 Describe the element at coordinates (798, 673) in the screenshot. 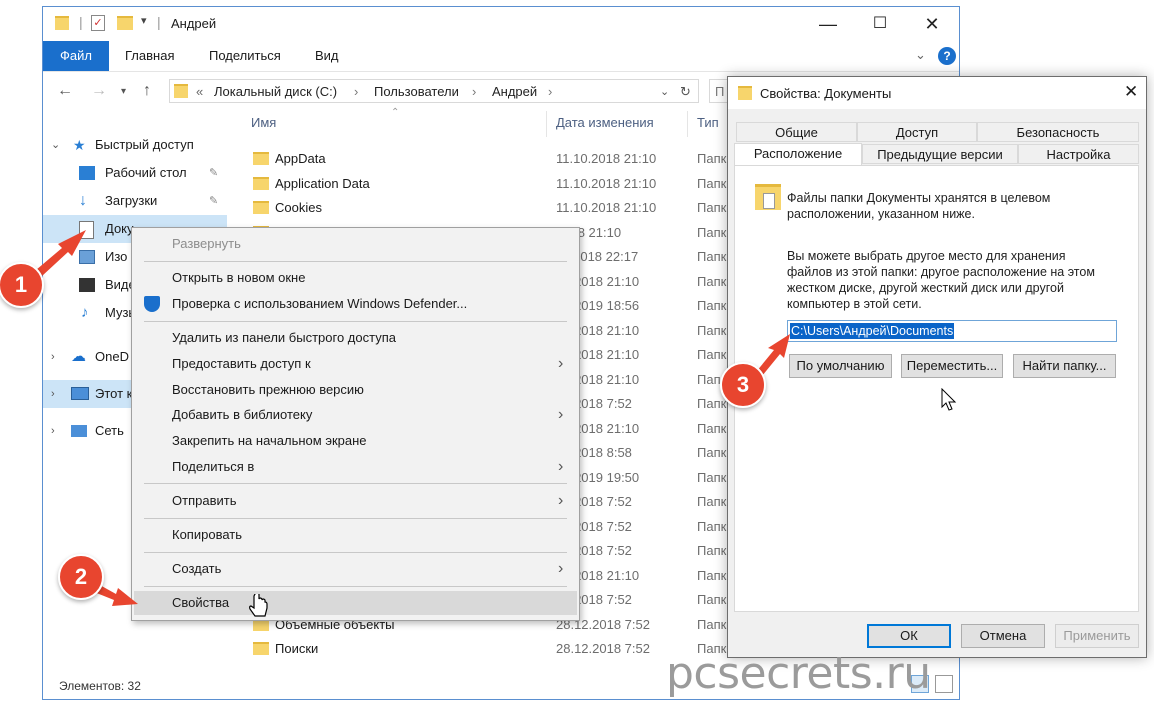

I see `watermark: pcsecrets.ru` at that location.